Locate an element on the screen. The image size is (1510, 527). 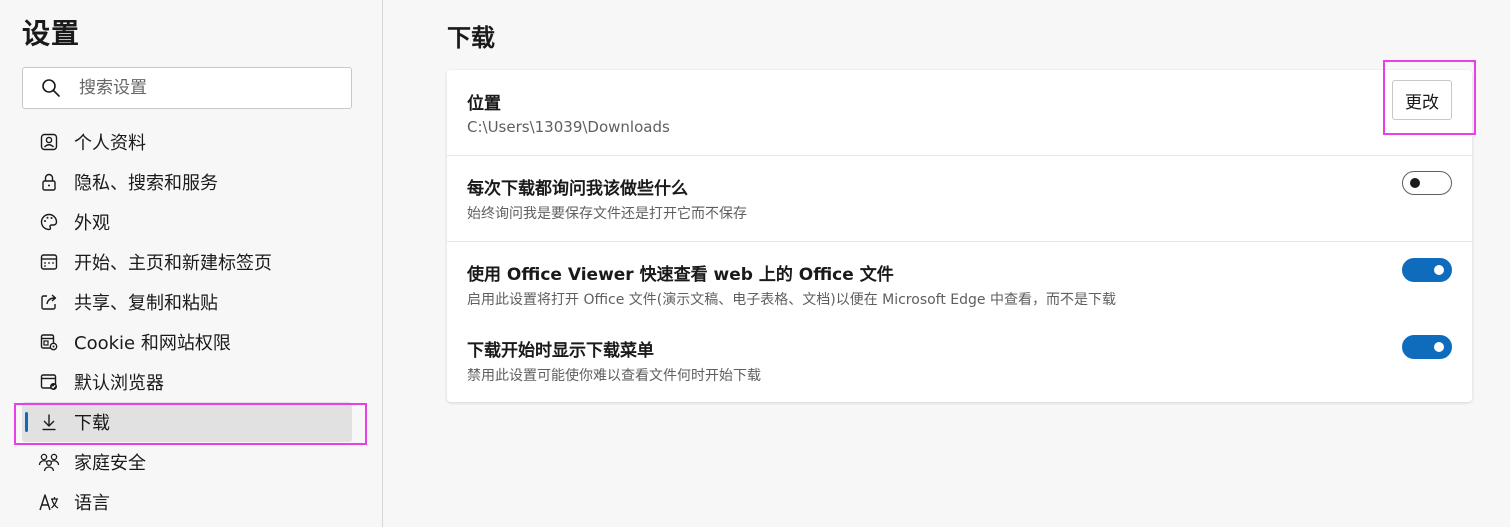
sidebar-item-cookies: Cookie 和网站权限 is located at coordinates (187, 342).